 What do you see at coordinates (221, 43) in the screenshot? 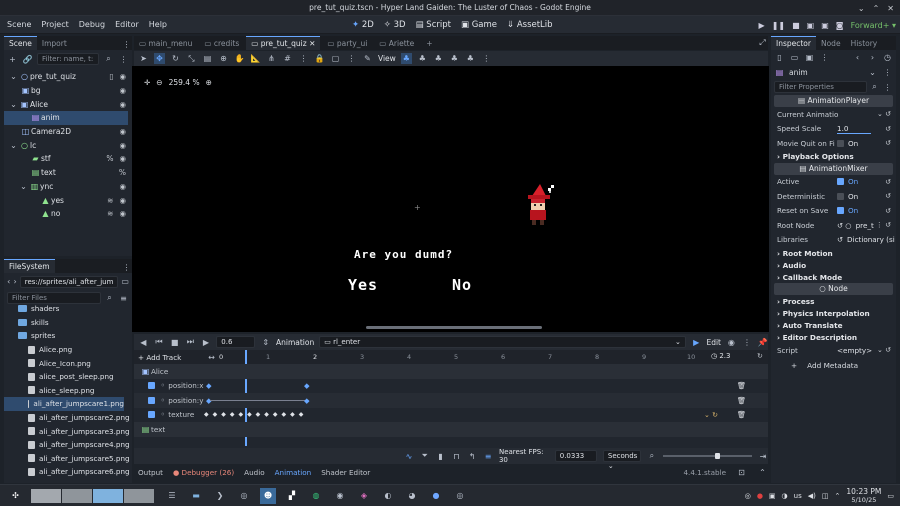
I see `tab-credits: ▭ credits` at bounding box center [221, 43].